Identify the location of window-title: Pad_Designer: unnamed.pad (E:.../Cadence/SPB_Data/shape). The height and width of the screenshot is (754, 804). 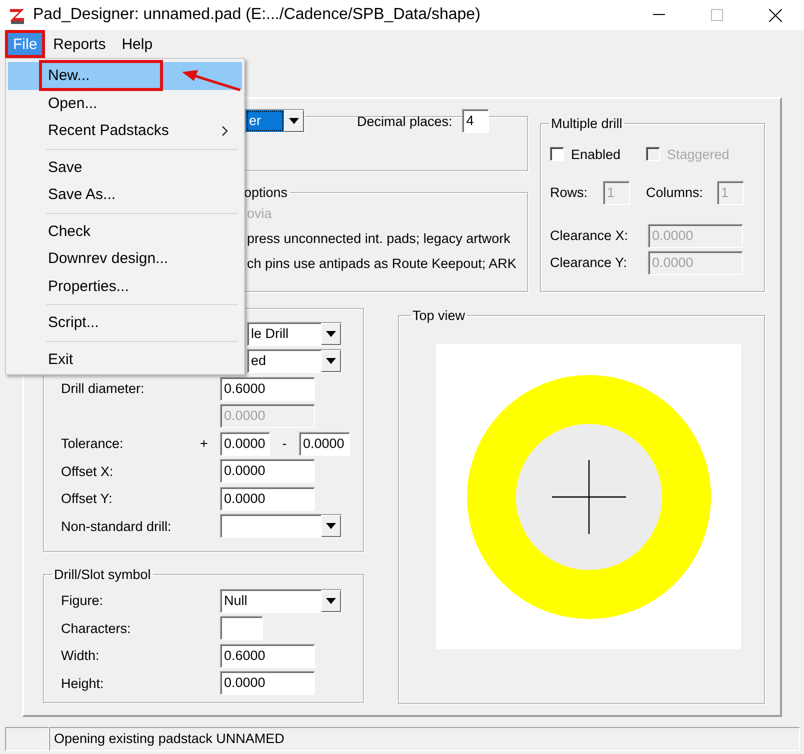
(257, 15).